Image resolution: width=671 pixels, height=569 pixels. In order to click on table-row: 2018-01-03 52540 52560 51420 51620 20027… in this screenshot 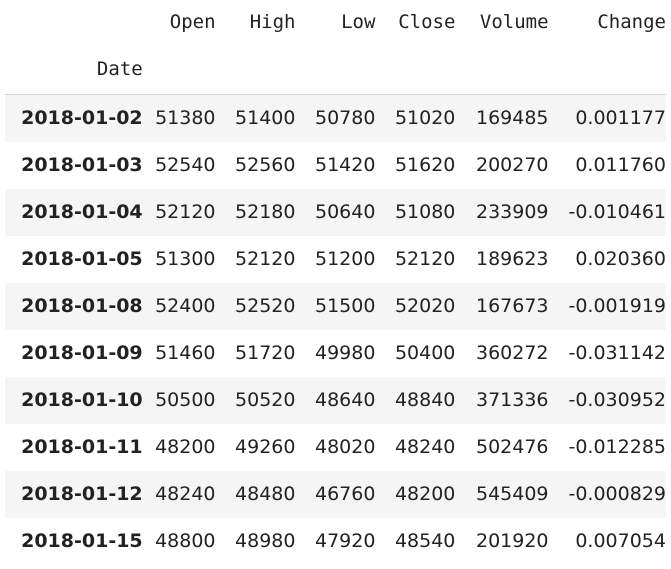, I will do `click(335, 165)`.